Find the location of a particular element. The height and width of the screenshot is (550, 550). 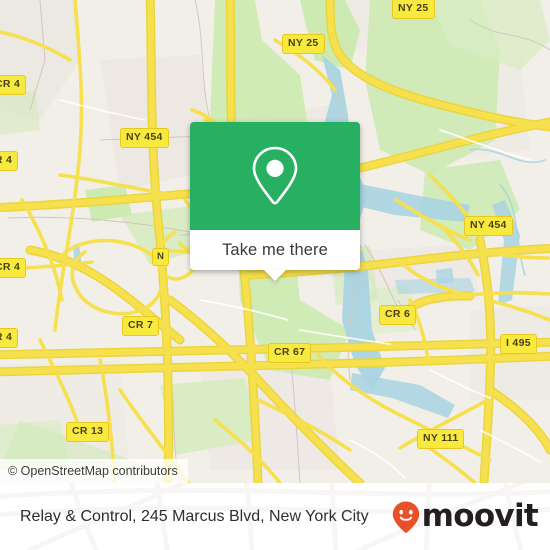

shield-cr-4-b: CR 4 is located at coordinates (9, 161).